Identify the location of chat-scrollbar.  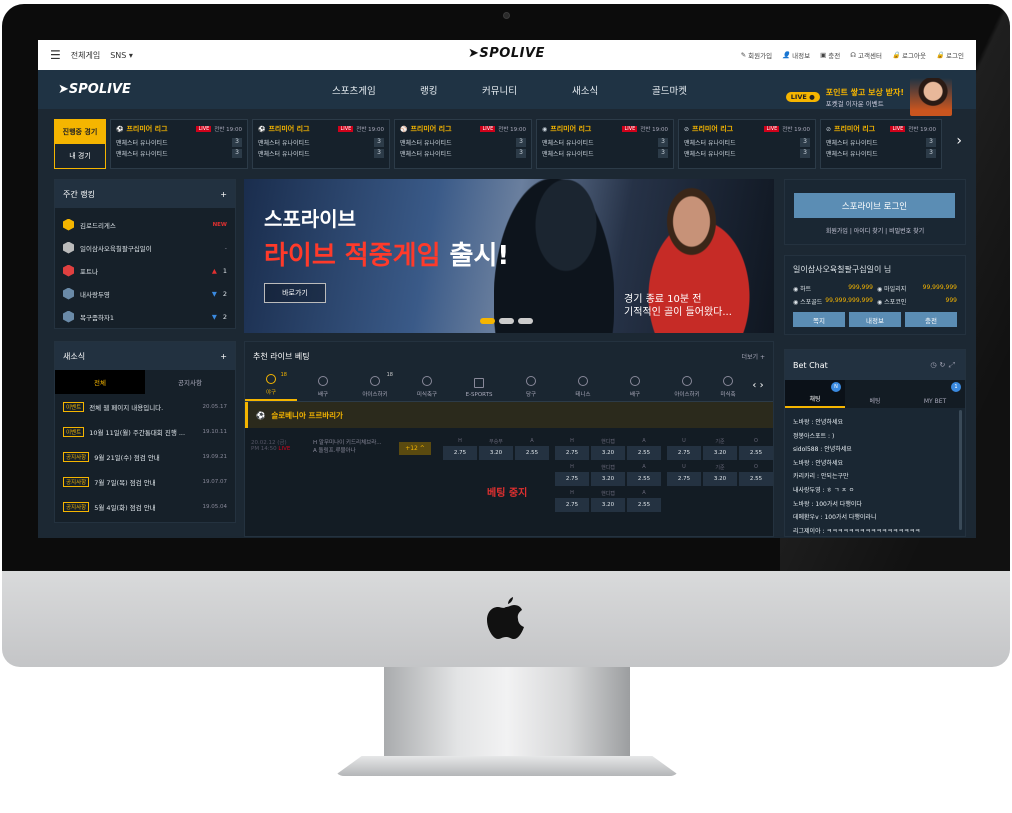
(960, 470).